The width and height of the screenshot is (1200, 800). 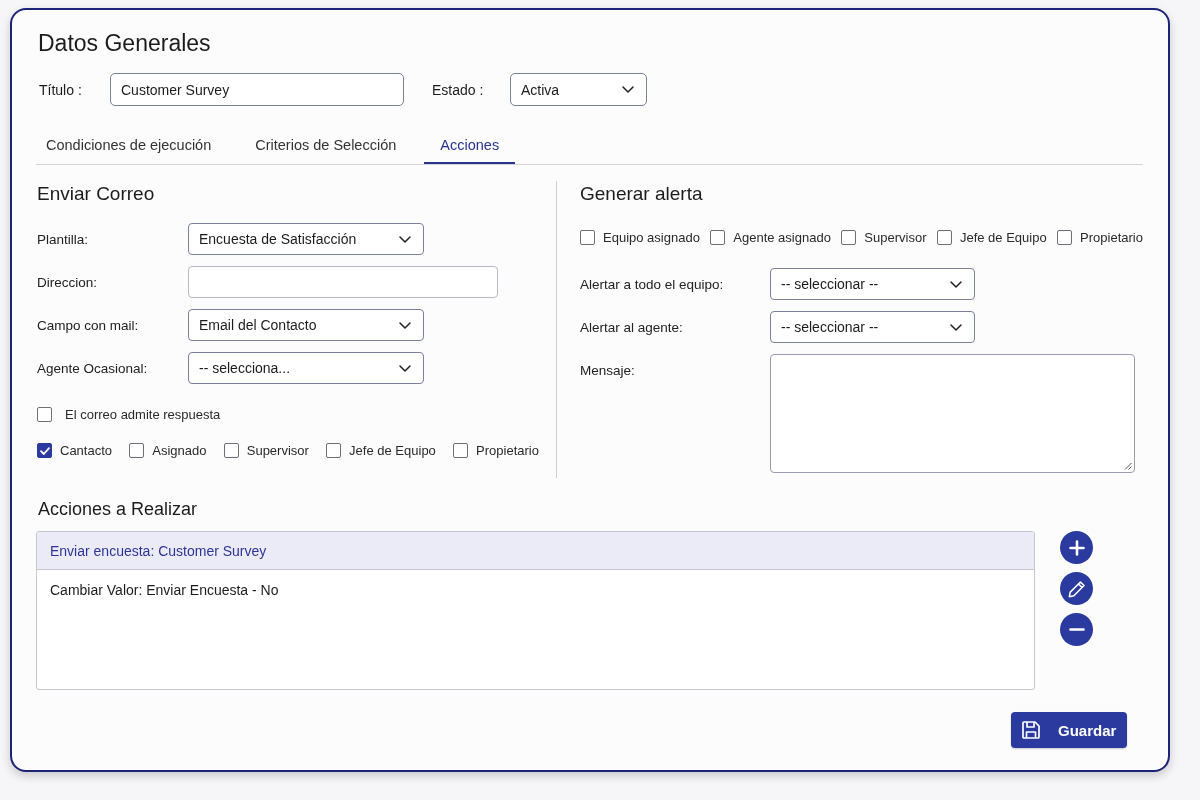 I want to click on save-button: Guardar, so click(x=1069, y=730).